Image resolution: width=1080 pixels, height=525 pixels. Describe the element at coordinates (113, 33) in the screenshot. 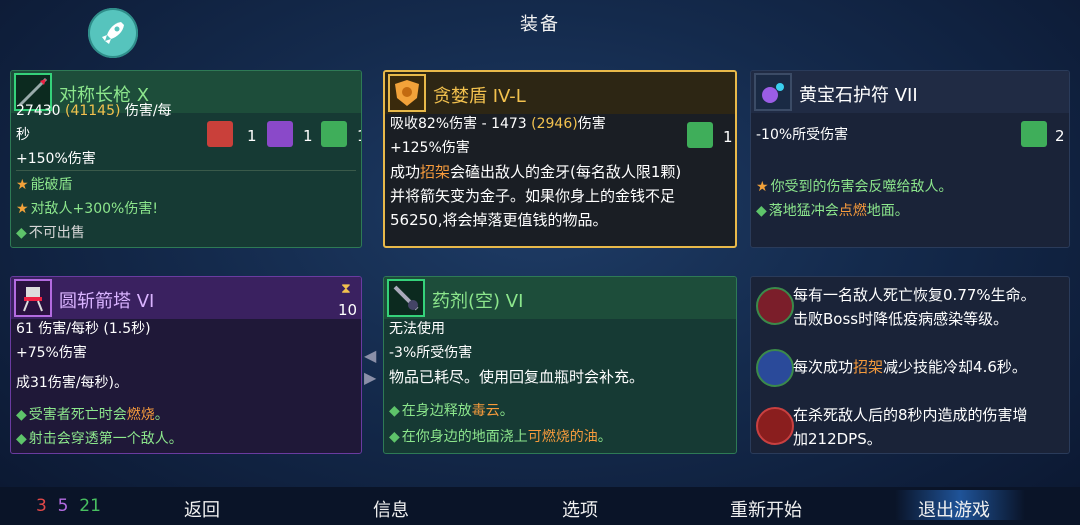

I see `rocket-icon` at that location.